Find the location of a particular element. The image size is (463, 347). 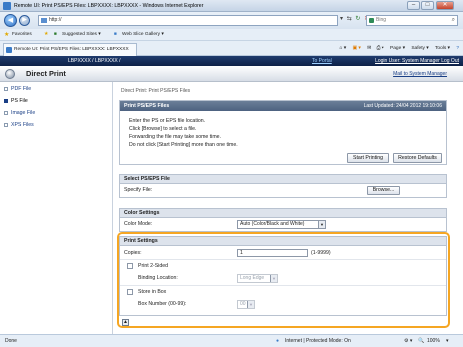

search-placeholder: Bing is located at coordinates (381, 20).